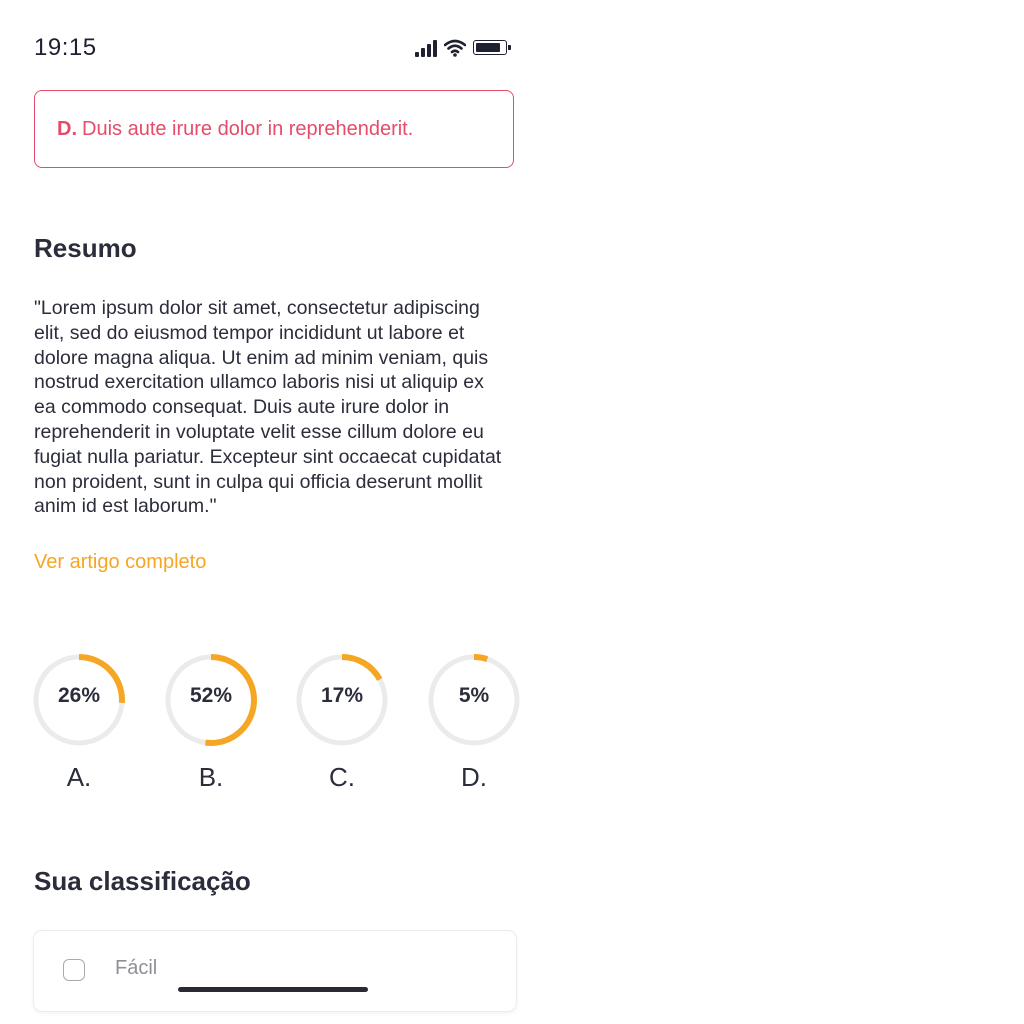 This screenshot has height=1024, width=1024. I want to click on stat-percent: 52%, so click(211, 695).